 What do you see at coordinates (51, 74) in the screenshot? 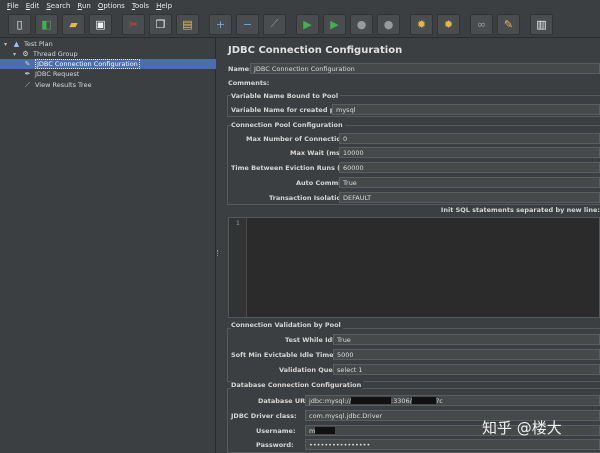
I see `tree-node-jdbc-request: ✒ JDBC Request` at bounding box center [51, 74].